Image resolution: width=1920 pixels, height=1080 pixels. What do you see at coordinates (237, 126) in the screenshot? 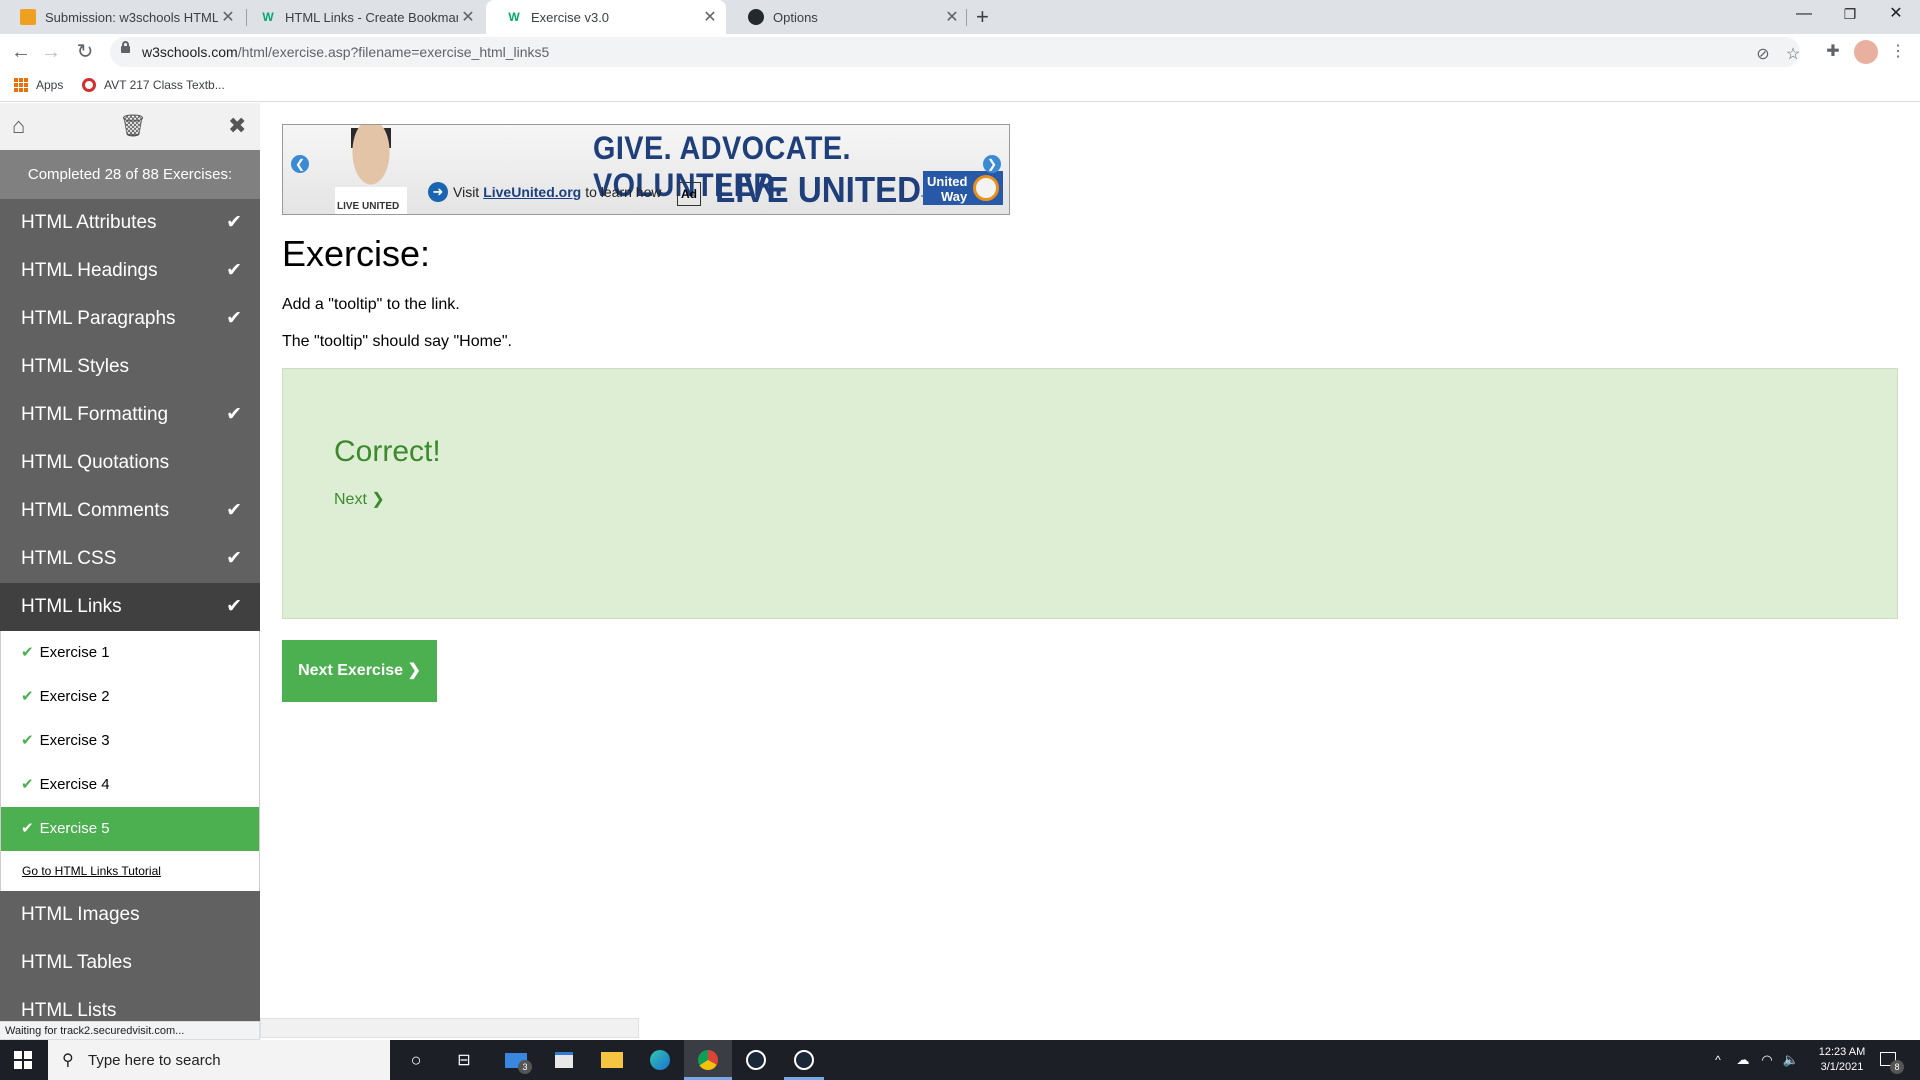
I see `close-icon: ✖` at bounding box center [237, 126].